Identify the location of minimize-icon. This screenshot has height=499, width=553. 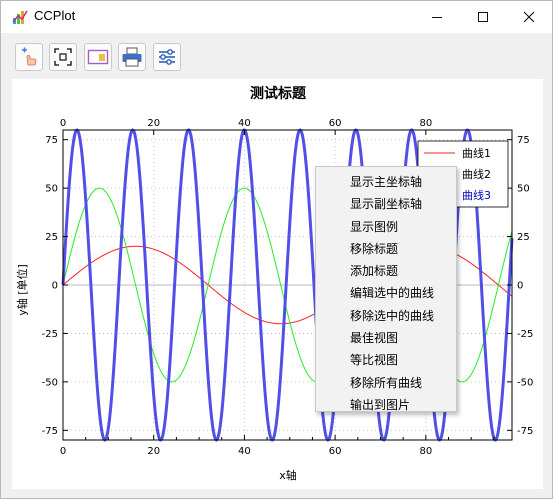
(437, 17).